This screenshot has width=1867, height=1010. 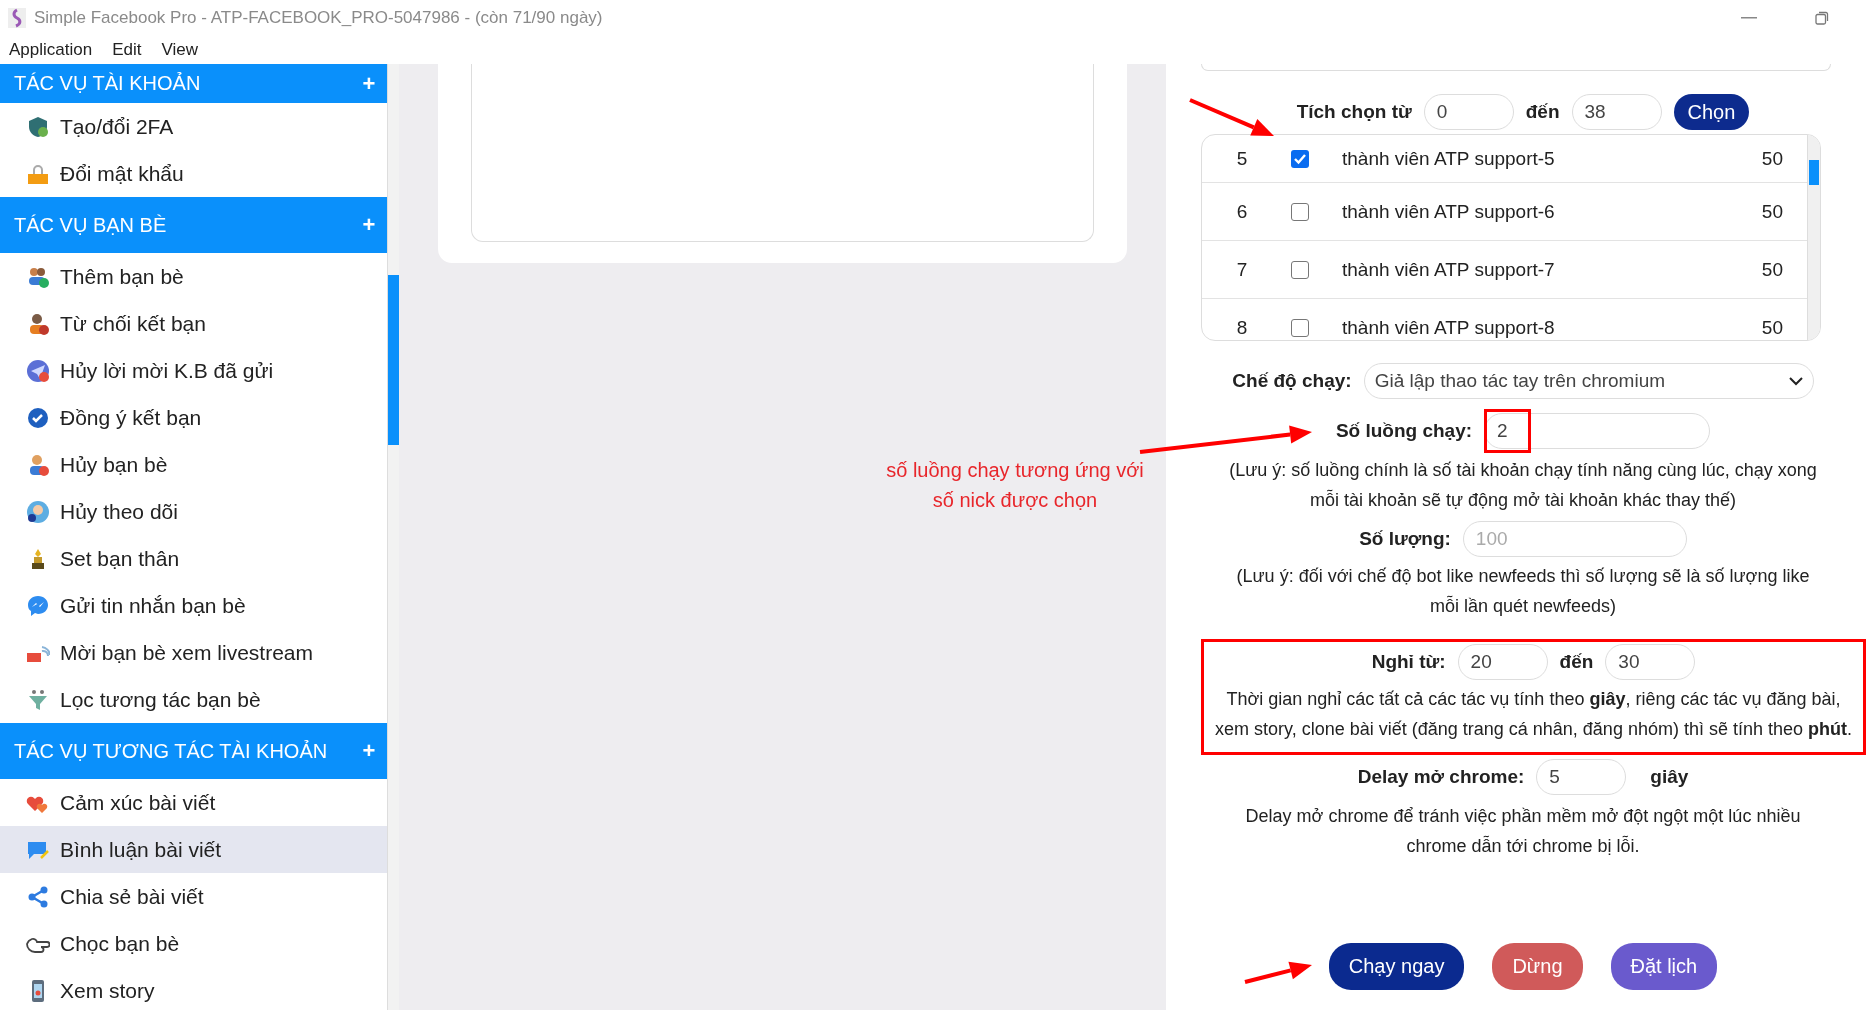 I want to click on row-number: 5, so click(x=1242, y=158).